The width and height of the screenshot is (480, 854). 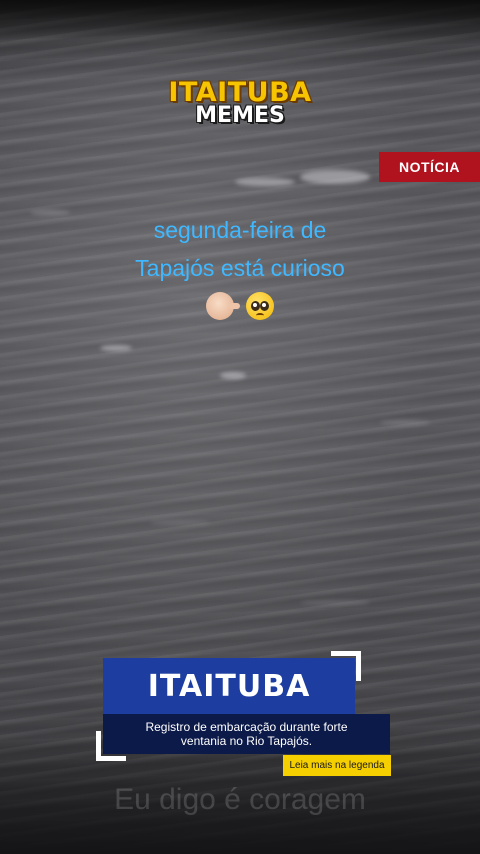 I want to click on read-more-button: Leia mais na legenda, so click(x=337, y=765).